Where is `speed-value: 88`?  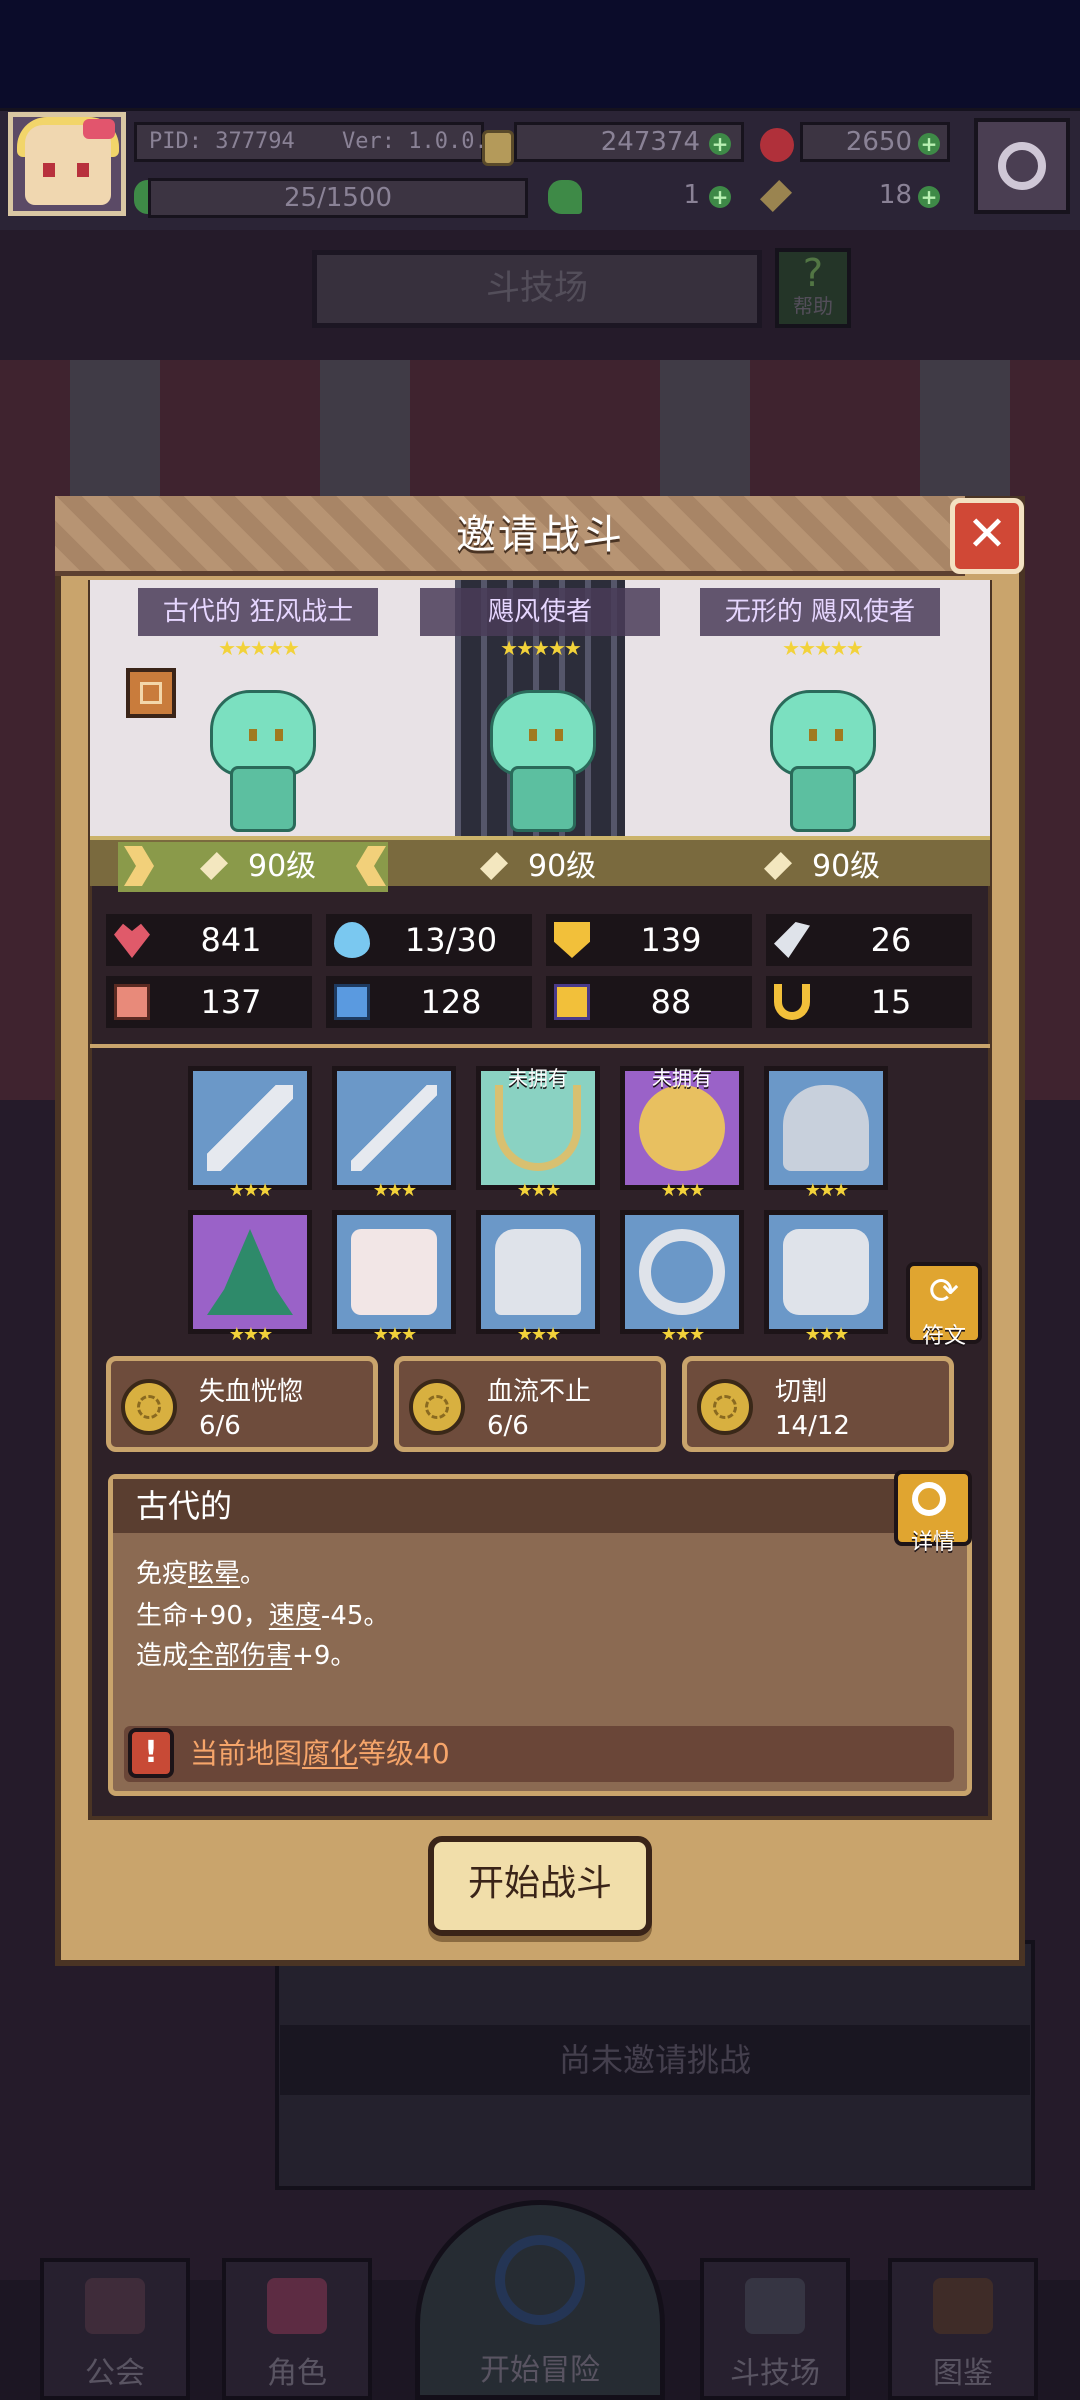 speed-value: 88 is located at coordinates (671, 1002).